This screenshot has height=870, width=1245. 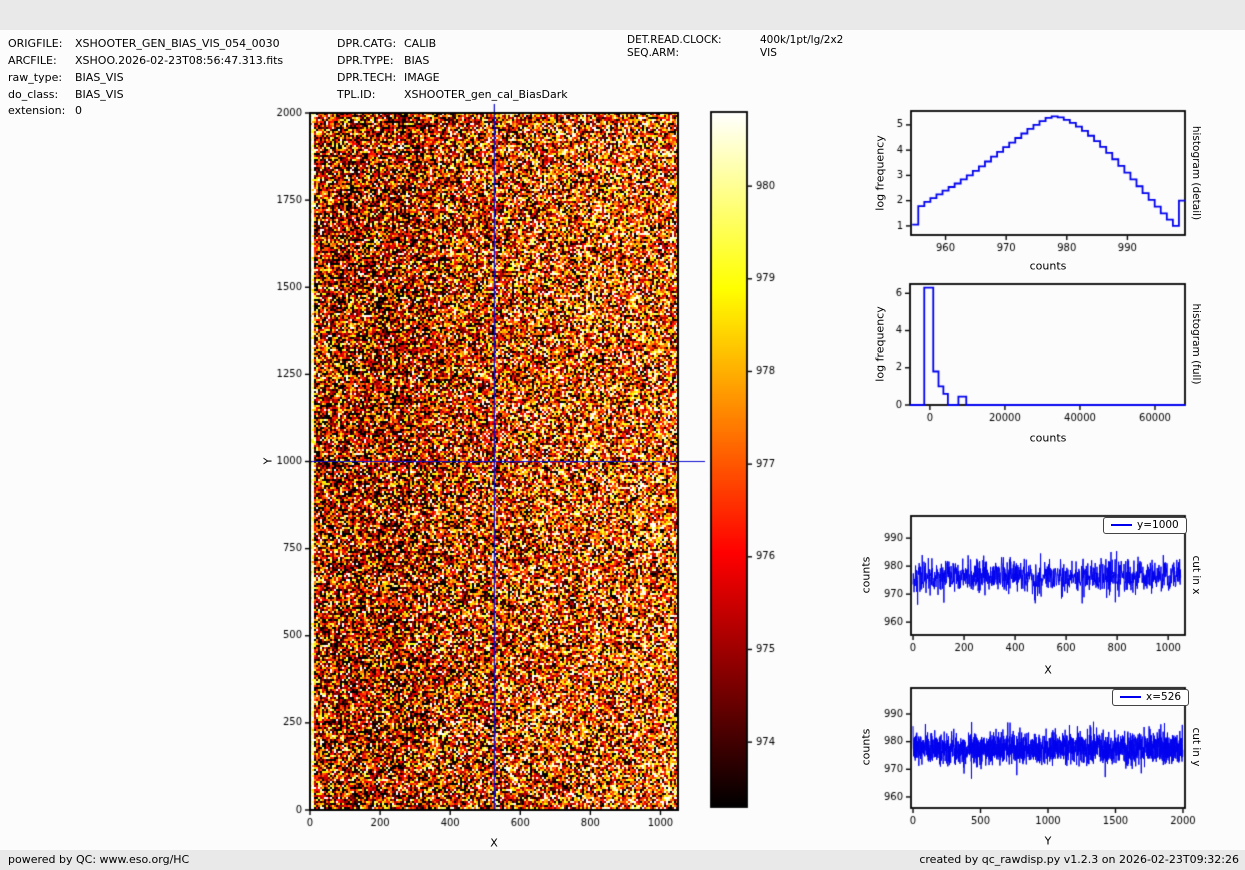 What do you see at coordinates (99, 859) in the screenshot?
I see `footer-credit-left: powered by QC: www.eso.org/HC` at bounding box center [99, 859].